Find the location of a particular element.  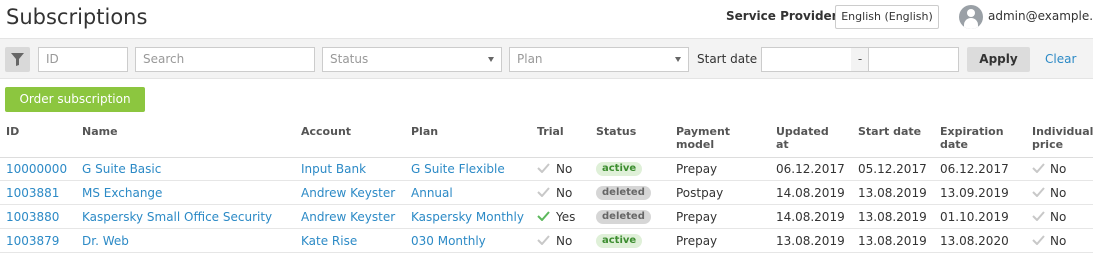

cell-updated-at: 06.12.2017 is located at coordinates (810, 169).